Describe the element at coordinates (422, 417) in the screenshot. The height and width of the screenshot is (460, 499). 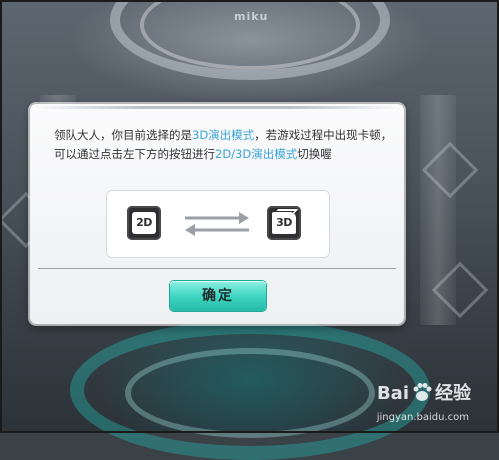
I see `watermark-url: jingyan.baidu.com` at that location.